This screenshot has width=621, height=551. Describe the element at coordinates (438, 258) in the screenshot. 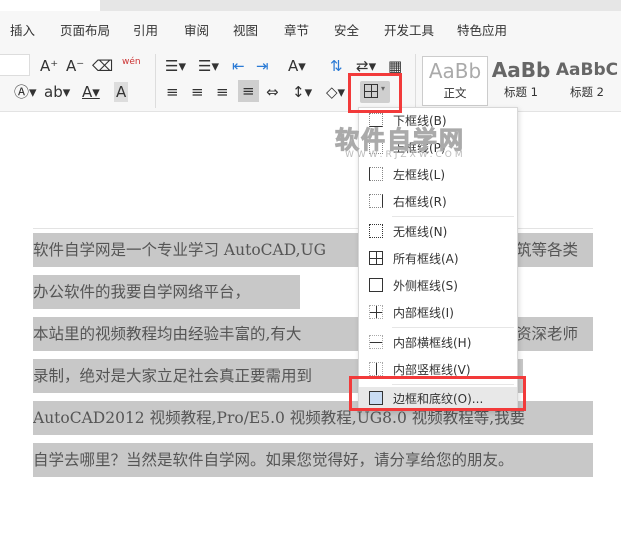

I see `menu-all-borders: 所有框线(A)` at that location.